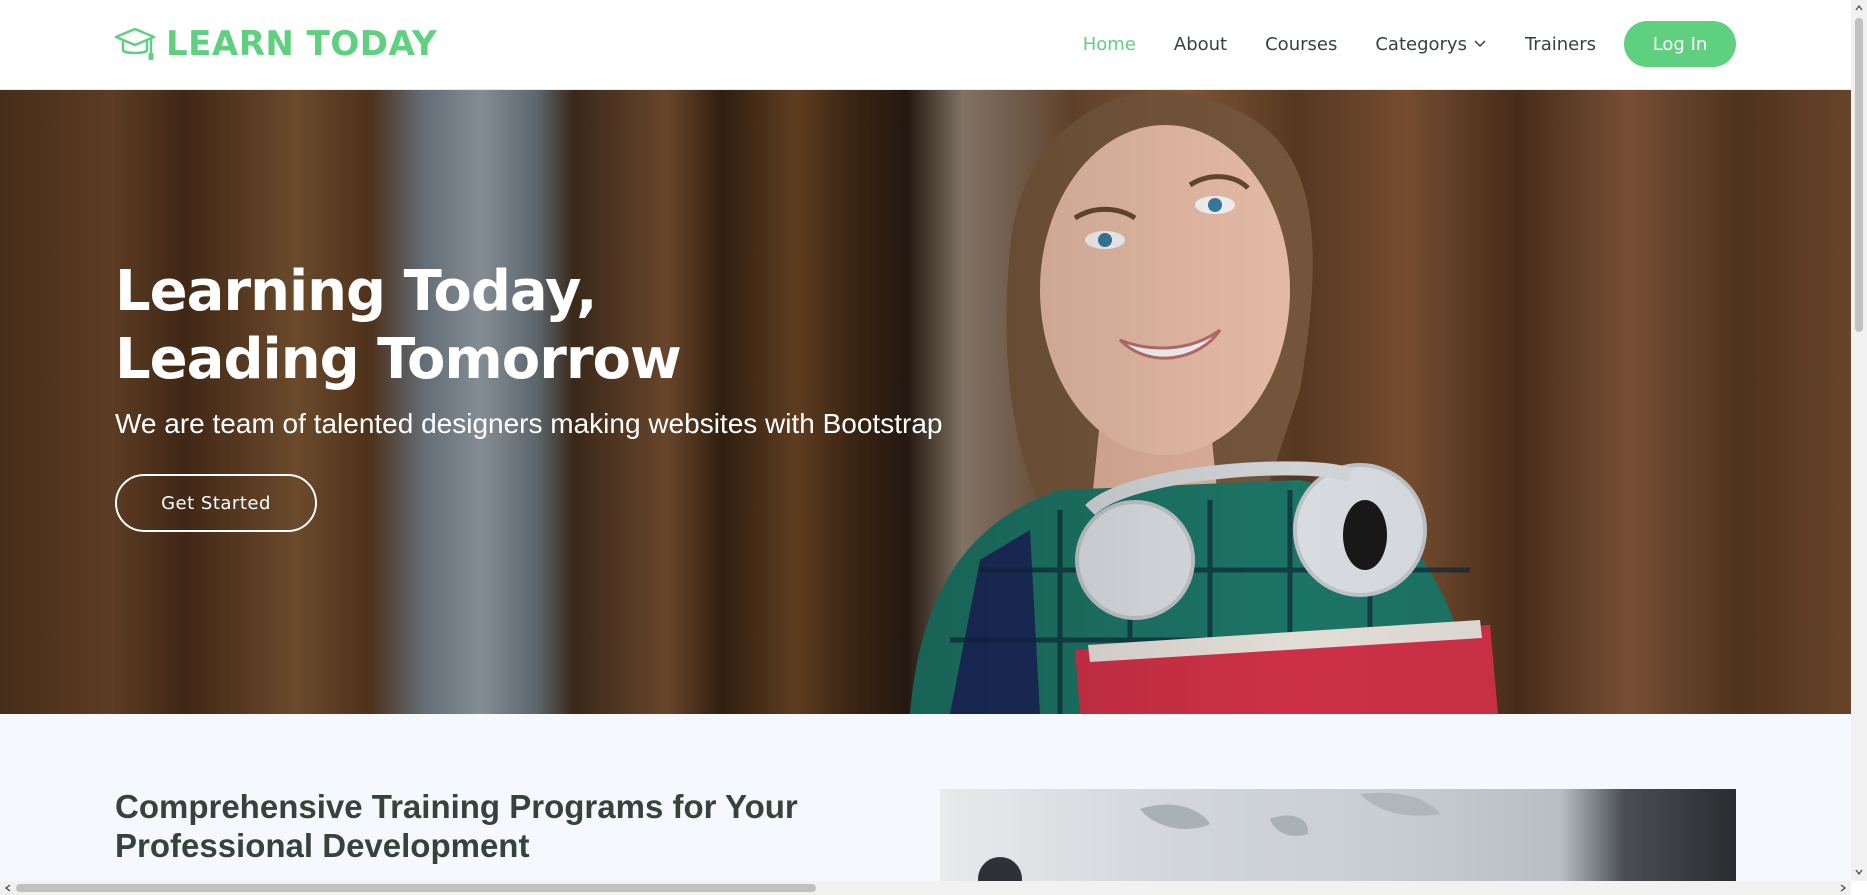 Image resolution: width=1867 pixels, height=895 pixels. What do you see at coordinates (216, 503) in the screenshot?
I see `get-started-button: Get Started` at bounding box center [216, 503].